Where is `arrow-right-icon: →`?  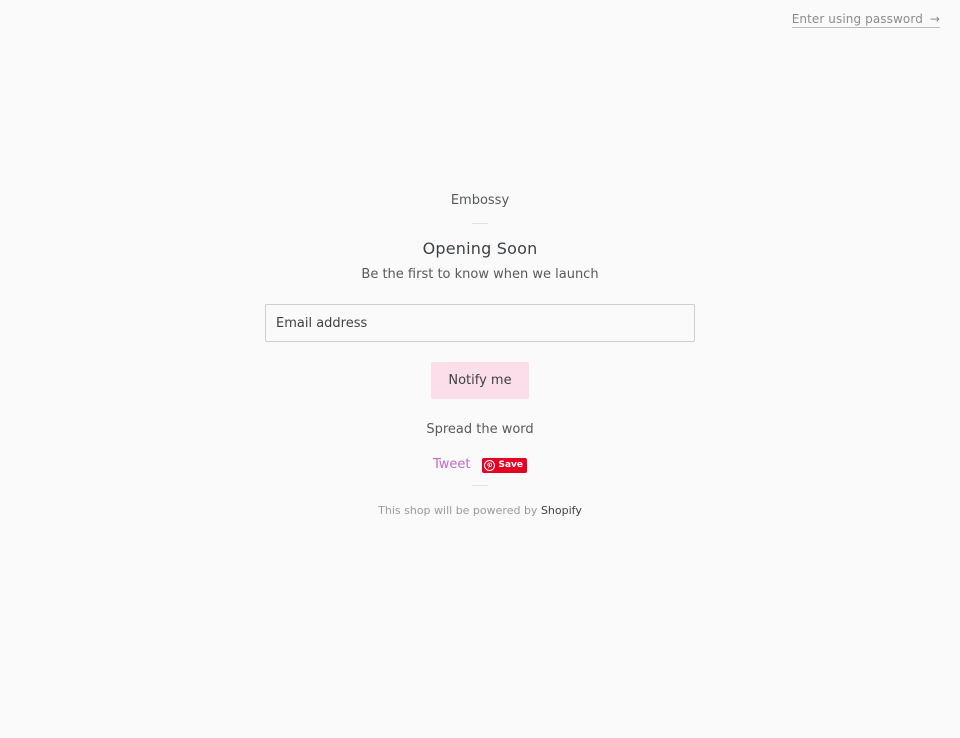
arrow-right-icon: → is located at coordinates (934, 19).